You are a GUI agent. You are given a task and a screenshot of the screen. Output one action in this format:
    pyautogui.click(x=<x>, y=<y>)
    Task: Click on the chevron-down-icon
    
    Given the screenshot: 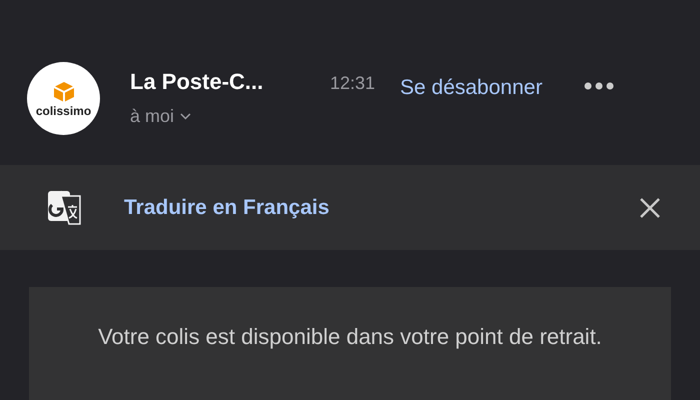 What is the action you would take?
    pyautogui.click(x=186, y=116)
    